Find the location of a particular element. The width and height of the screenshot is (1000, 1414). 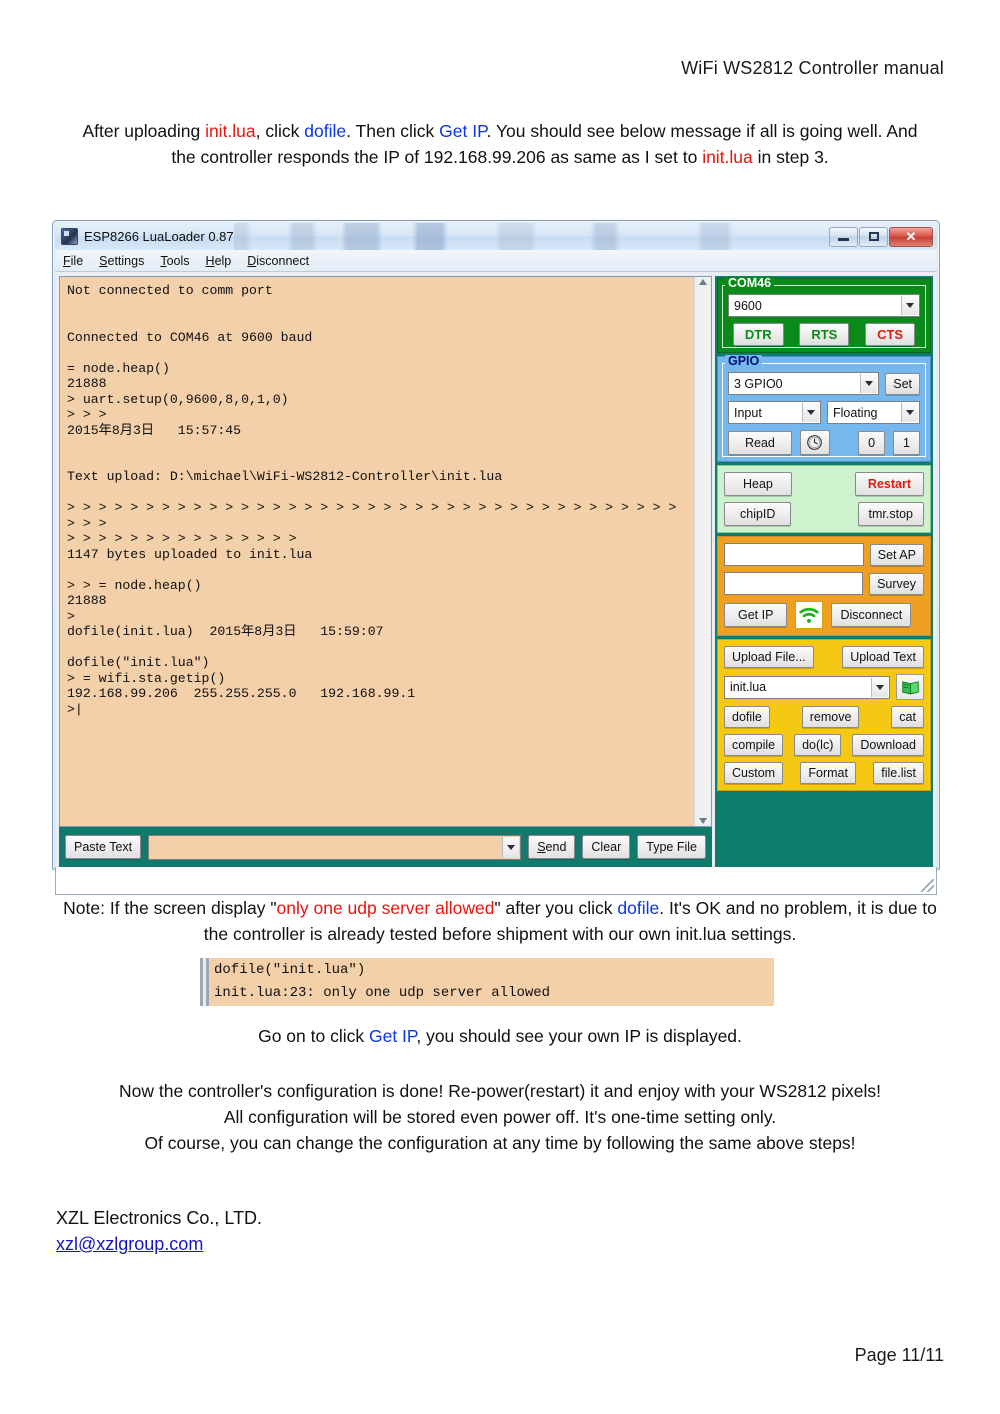

filename-row: init.lua is located at coordinates (824, 687).